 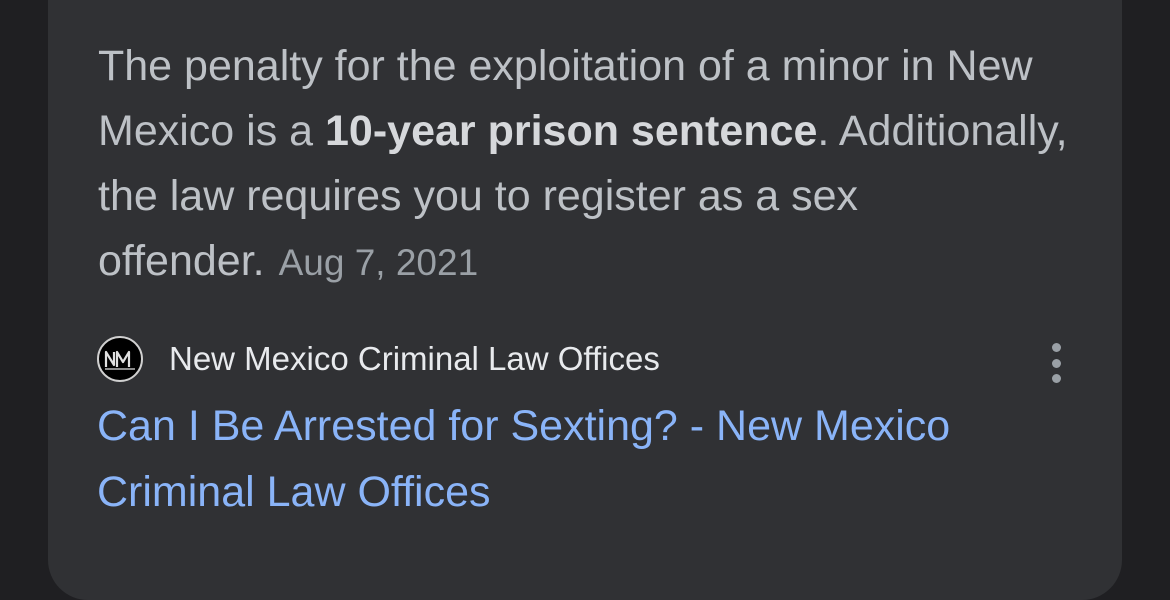 I want to click on more-vert-icon, so click(x=1056, y=363).